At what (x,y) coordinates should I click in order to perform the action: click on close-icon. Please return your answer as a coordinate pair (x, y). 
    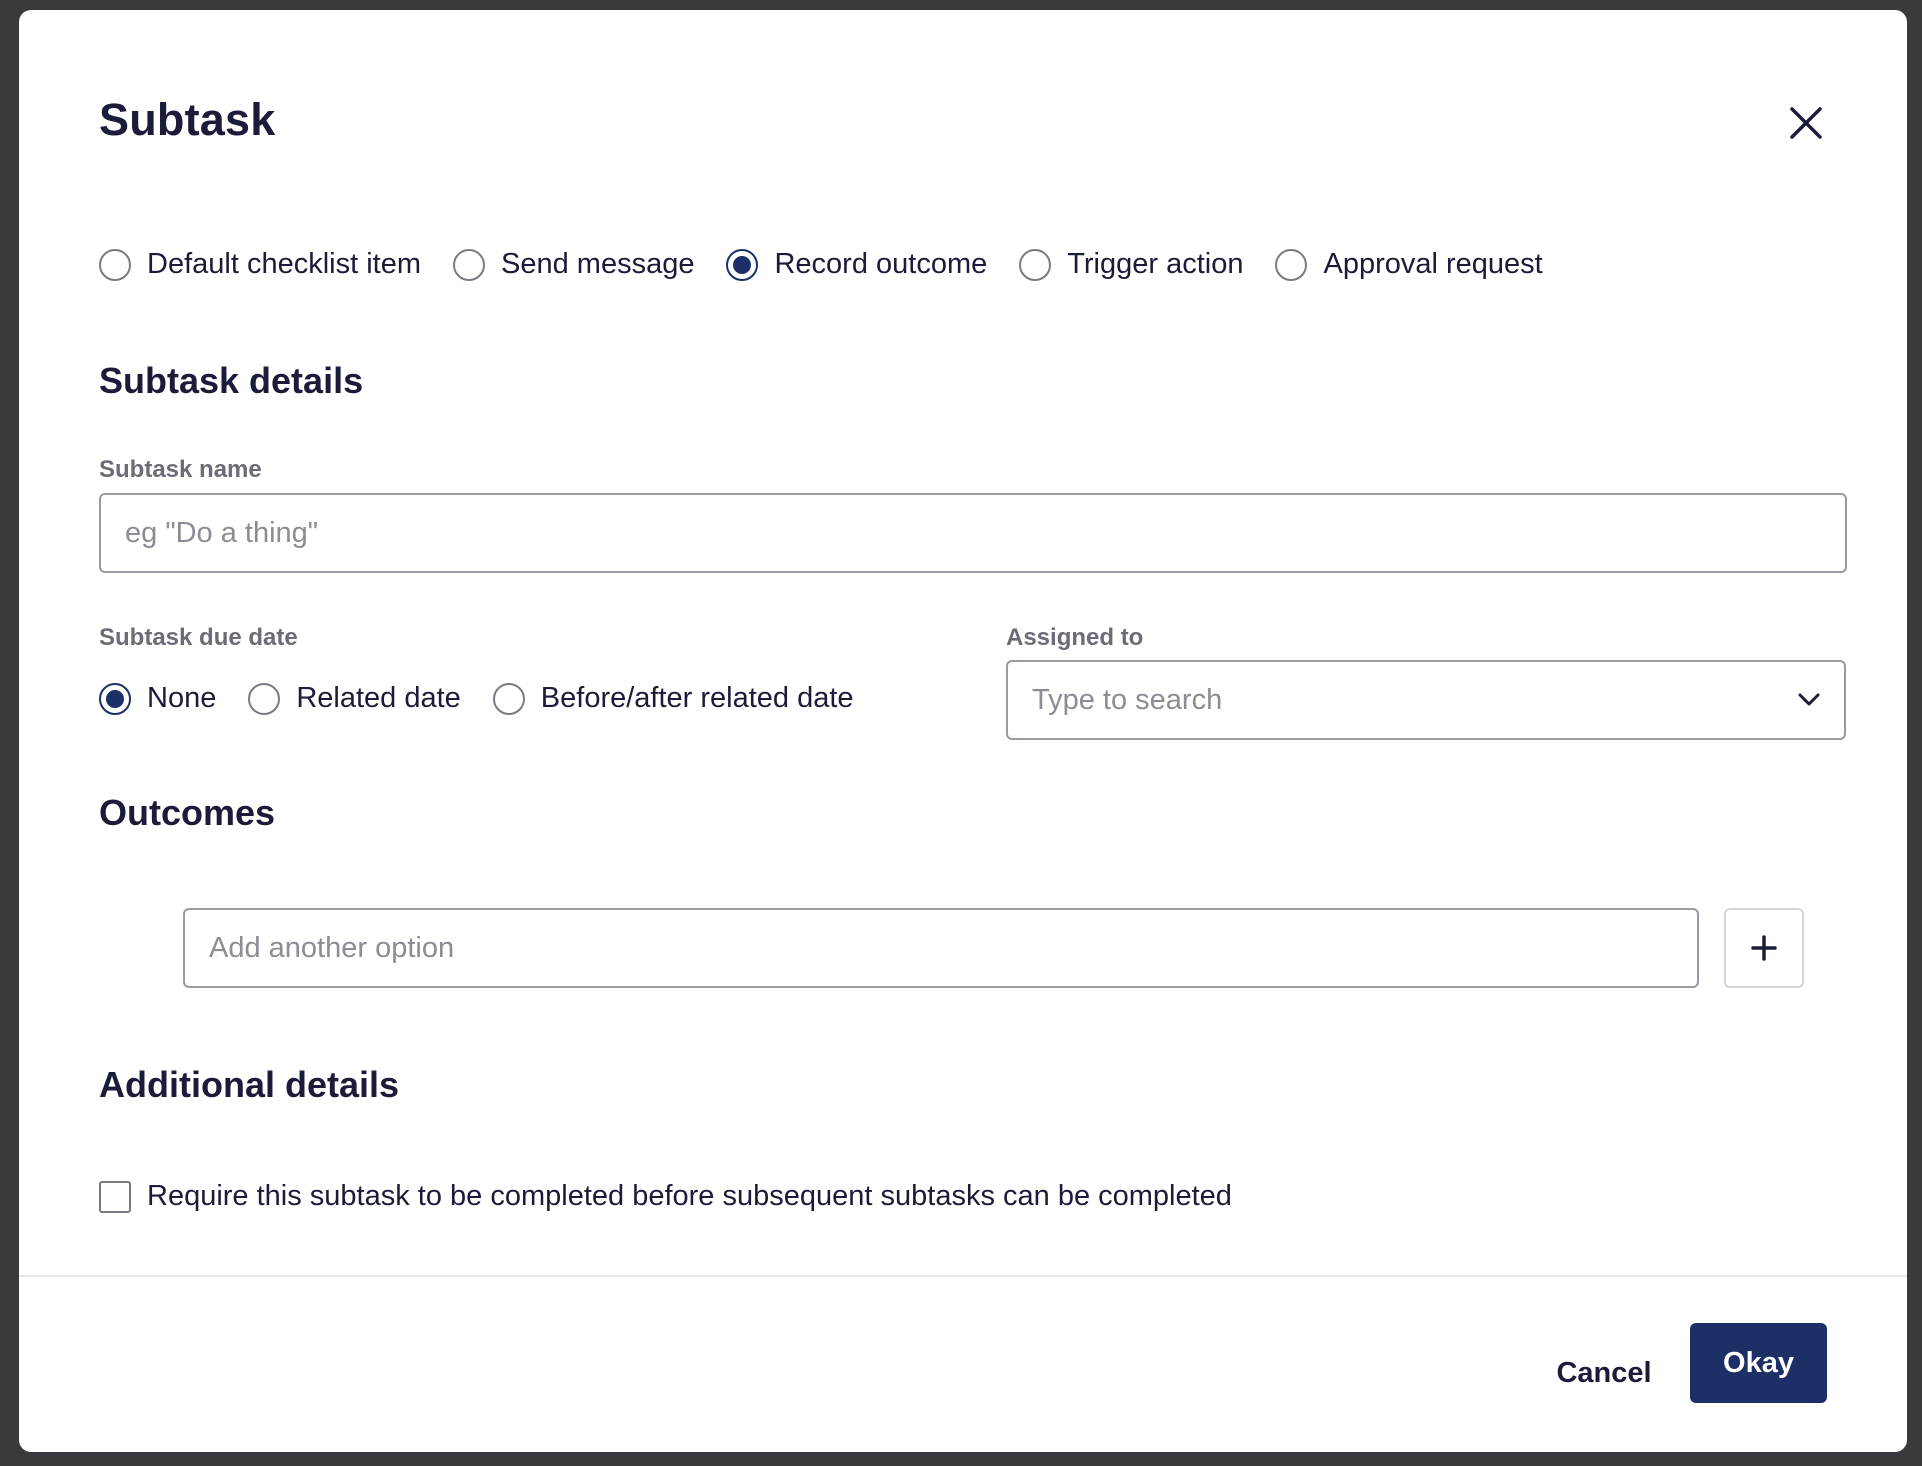
    Looking at the image, I should click on (1806, 123).